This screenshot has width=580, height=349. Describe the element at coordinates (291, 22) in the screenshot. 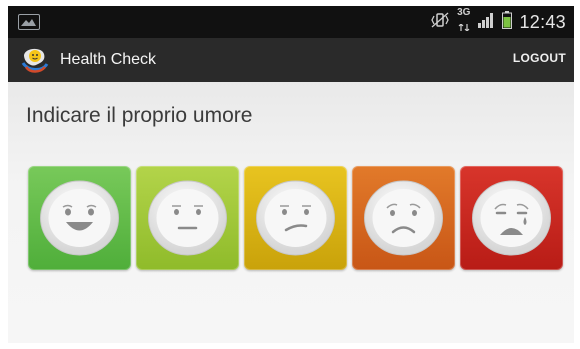

I see `status-bar: 3G 12:43` at that location.